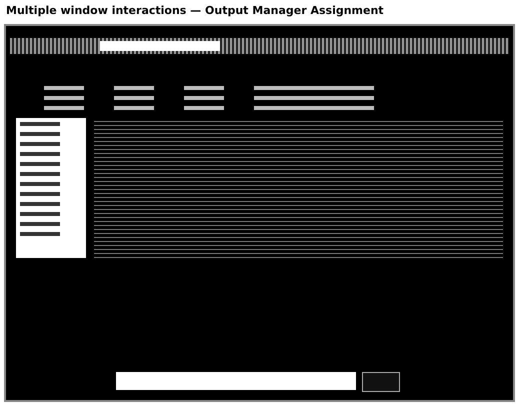  Describe the element at coordinates (51, 188) in the screenshot. I see `popup-list` at that location.